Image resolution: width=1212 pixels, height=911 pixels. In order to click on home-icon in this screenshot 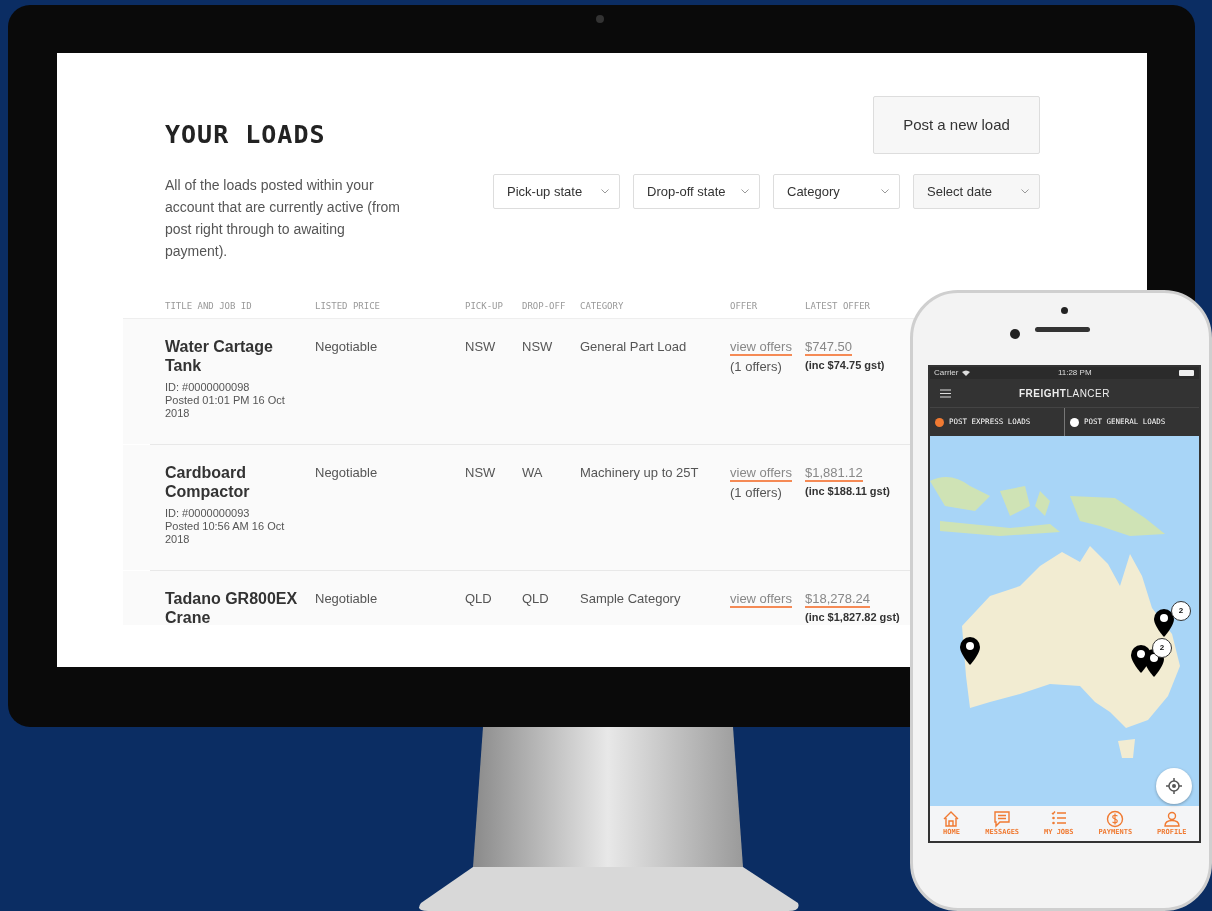, I will do `click(951, 819)`.